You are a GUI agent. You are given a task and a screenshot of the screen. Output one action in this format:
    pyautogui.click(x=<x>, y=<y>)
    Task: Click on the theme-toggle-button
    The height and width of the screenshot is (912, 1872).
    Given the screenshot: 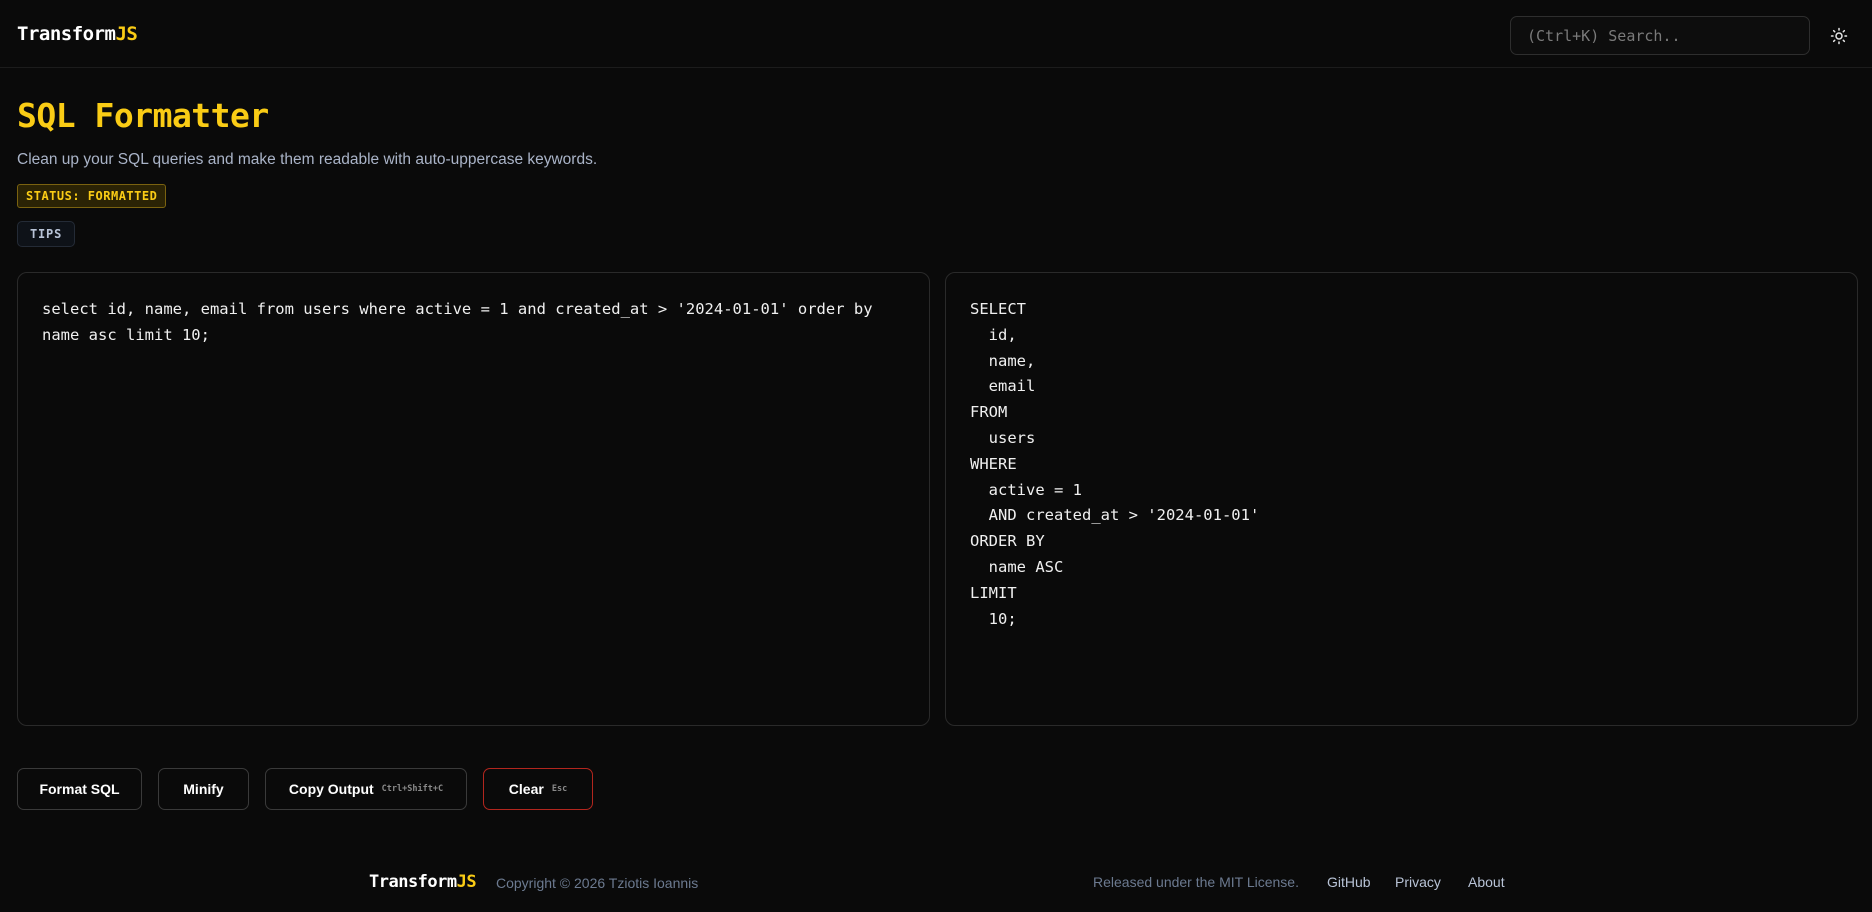 What is the action you would take?
    pyautogui.click(x=1839, y=36)
    